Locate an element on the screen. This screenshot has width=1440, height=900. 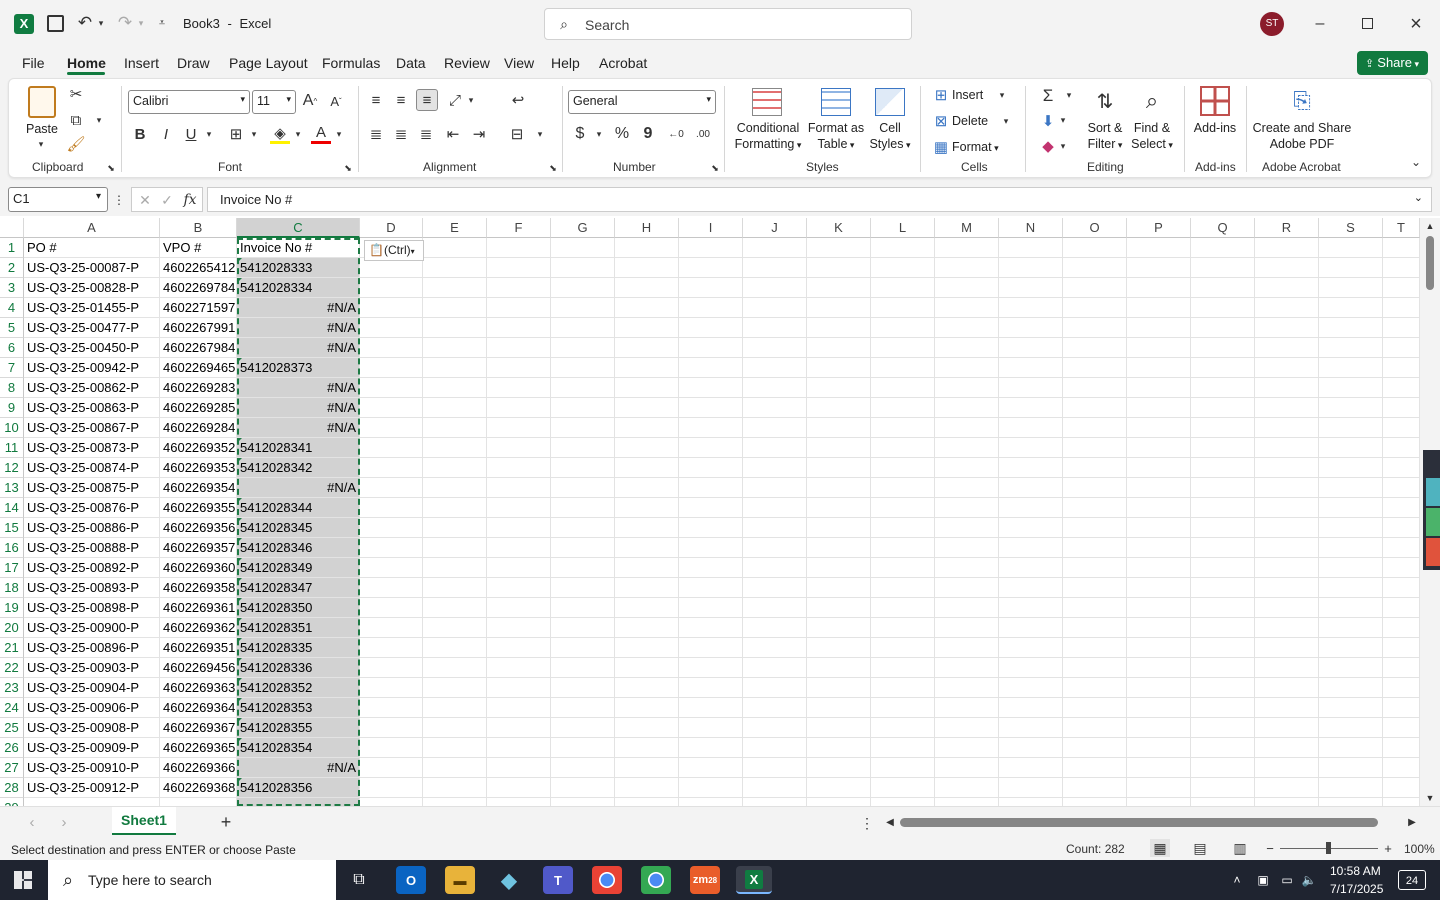
cell: 5412028346 is located at coordinates (298, 548).